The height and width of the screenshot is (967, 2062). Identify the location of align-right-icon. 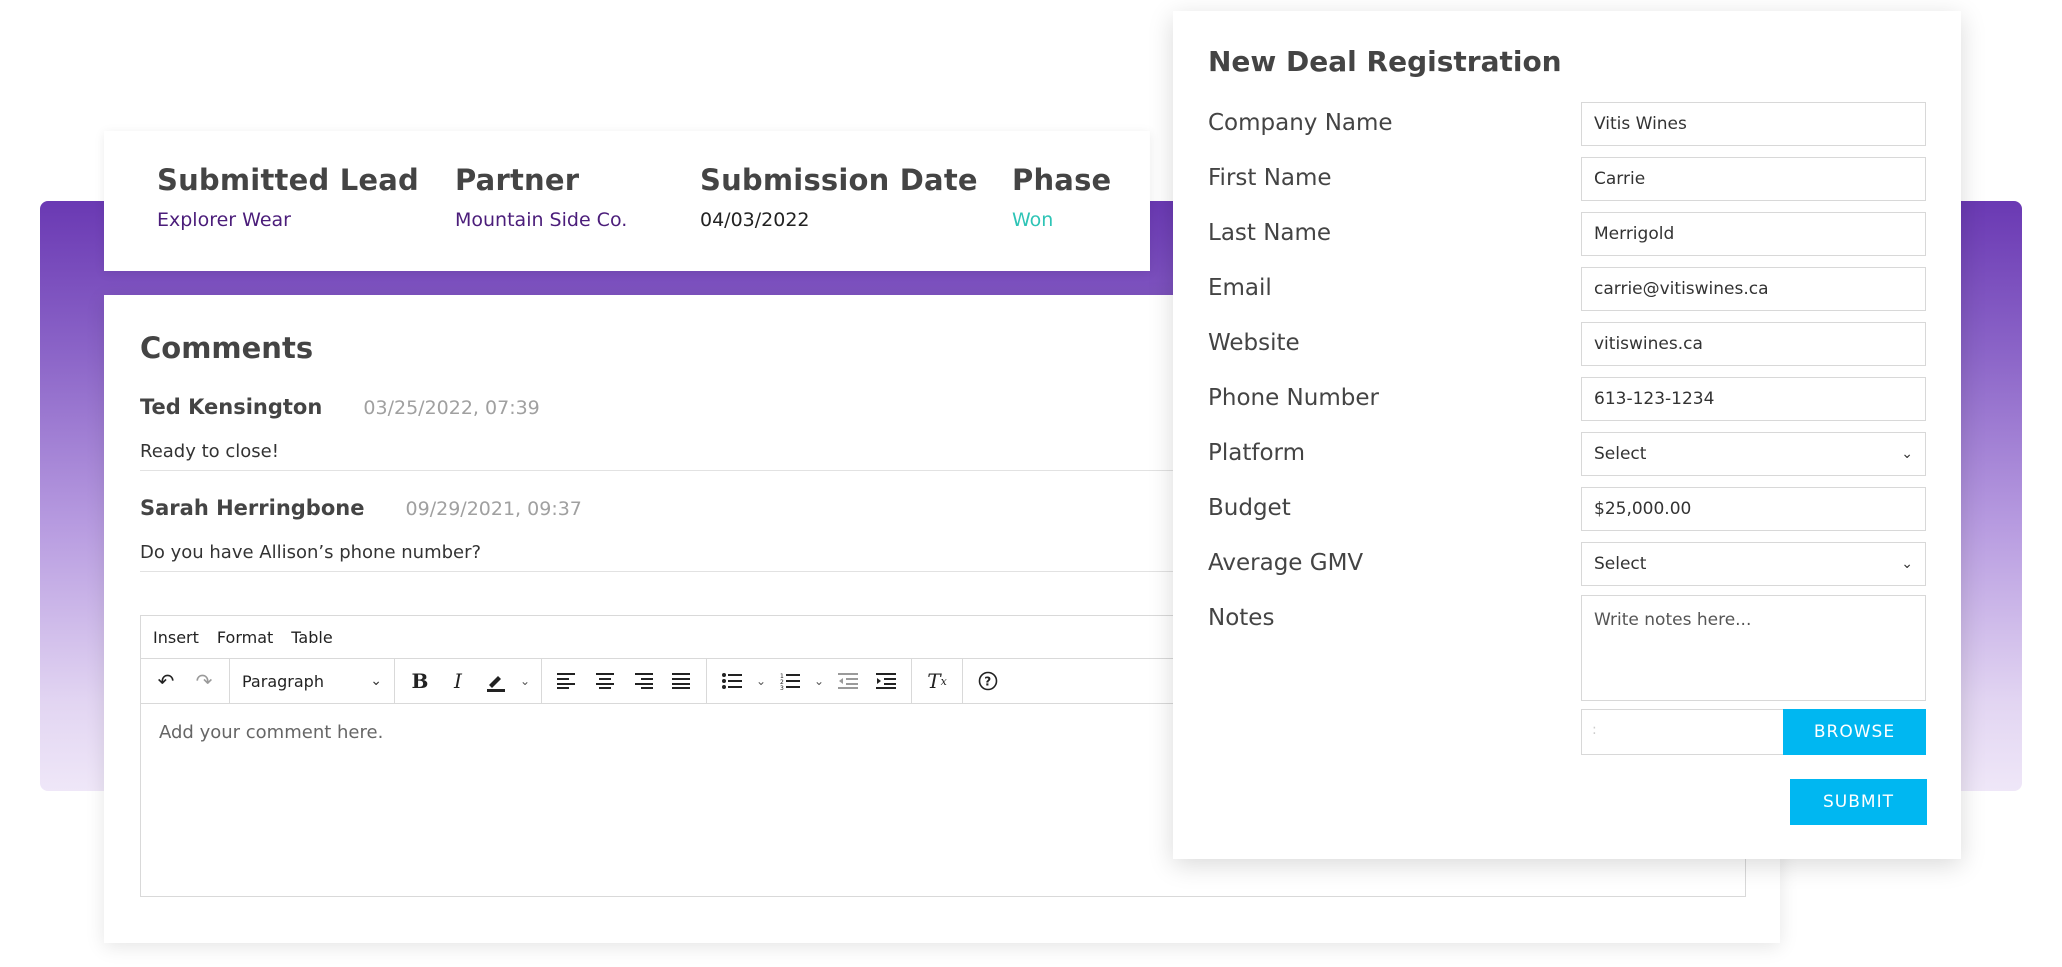
(643, 681).